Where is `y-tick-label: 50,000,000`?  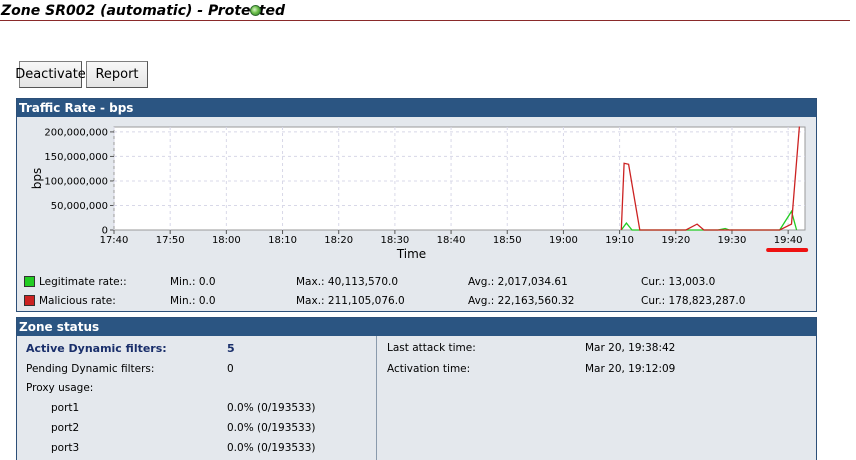
y-tick-label: 50,000,000 is located at coordinates (79, 206).